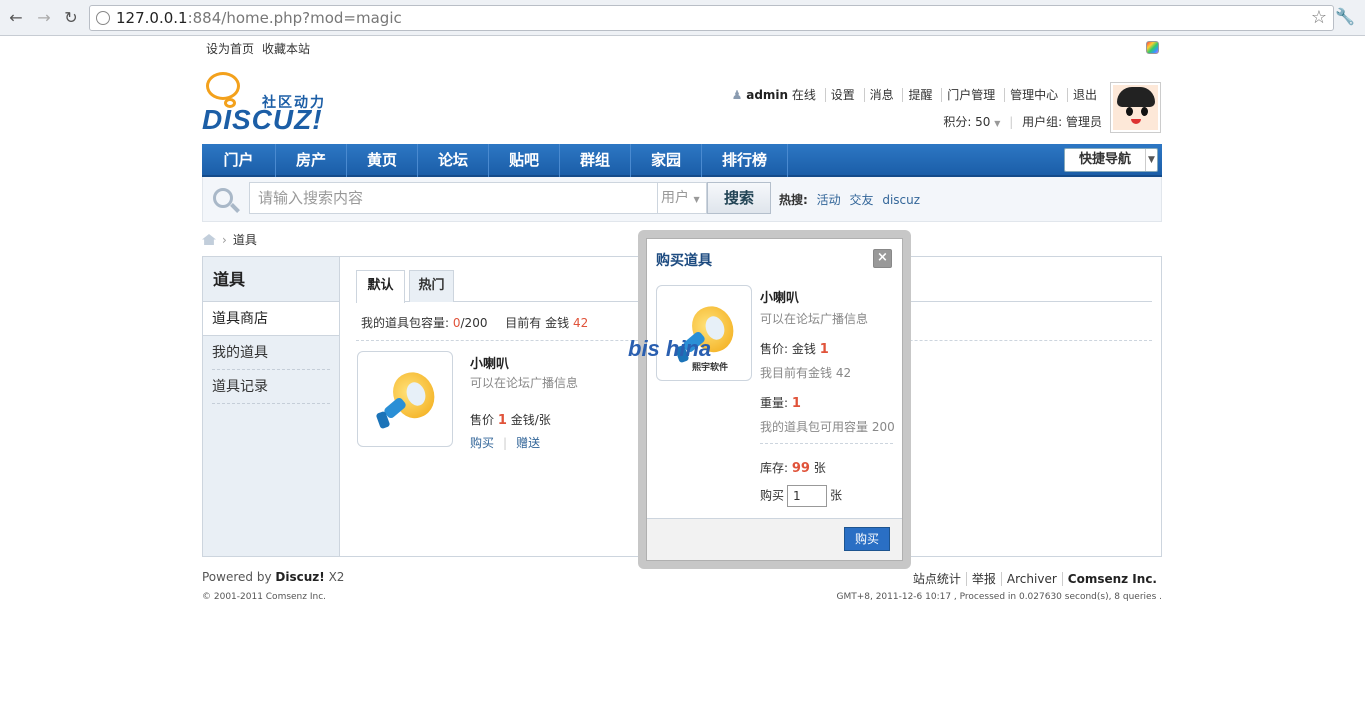  I want to click on logo-brand: DISCUZ!, so click(262, 119).